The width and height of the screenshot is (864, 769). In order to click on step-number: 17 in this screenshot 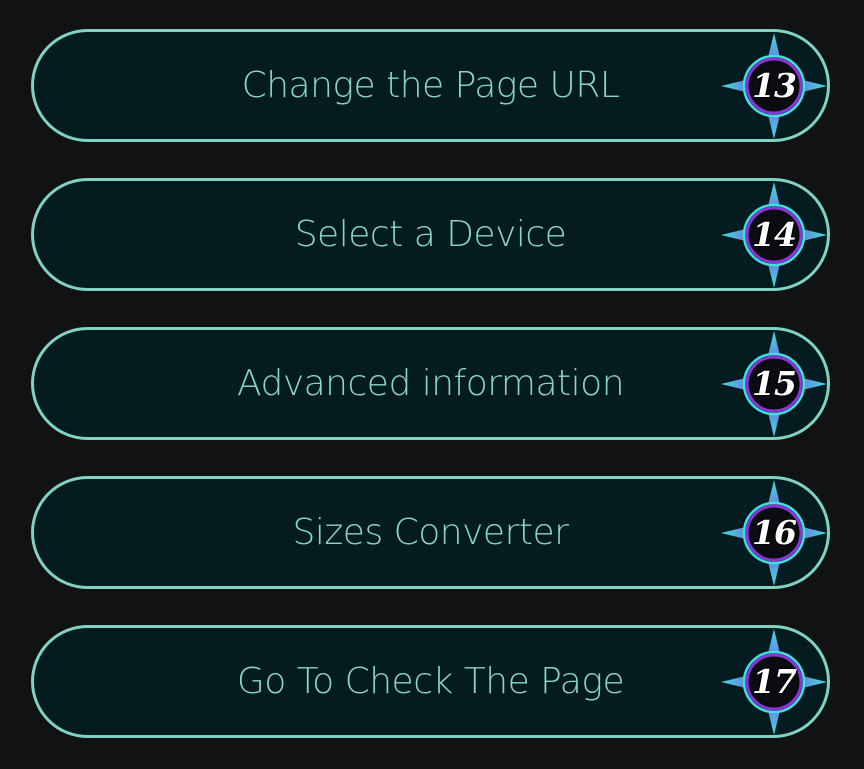, I will do `click(774, 681)`.